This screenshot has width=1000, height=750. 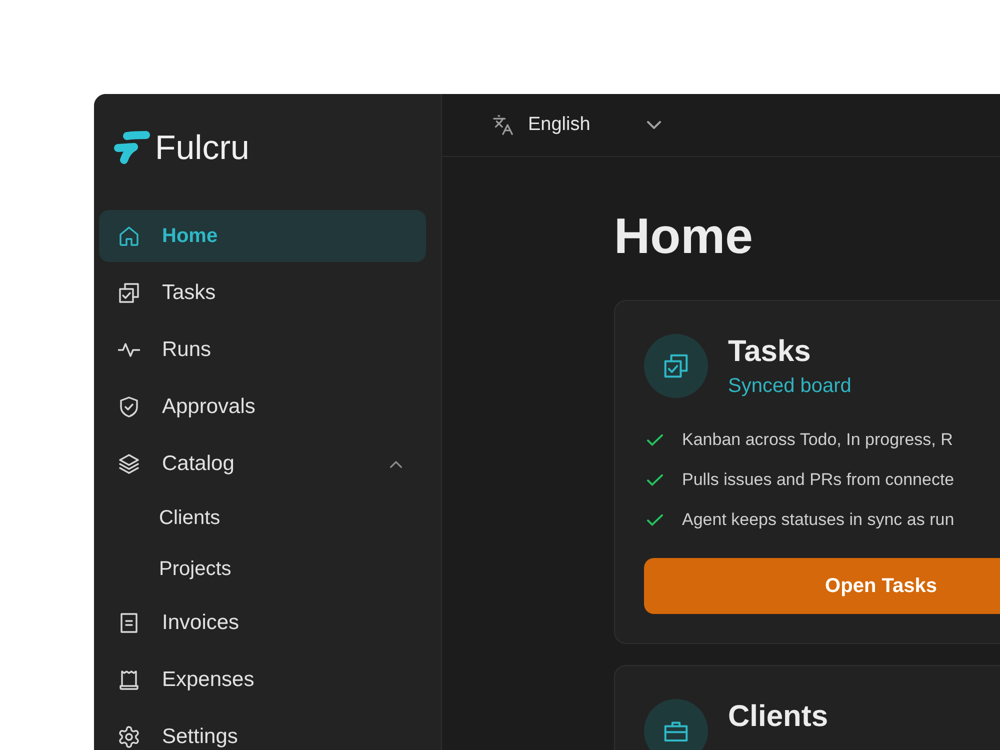 I want to click on briefcase-icon, so click(x=676, y=724).